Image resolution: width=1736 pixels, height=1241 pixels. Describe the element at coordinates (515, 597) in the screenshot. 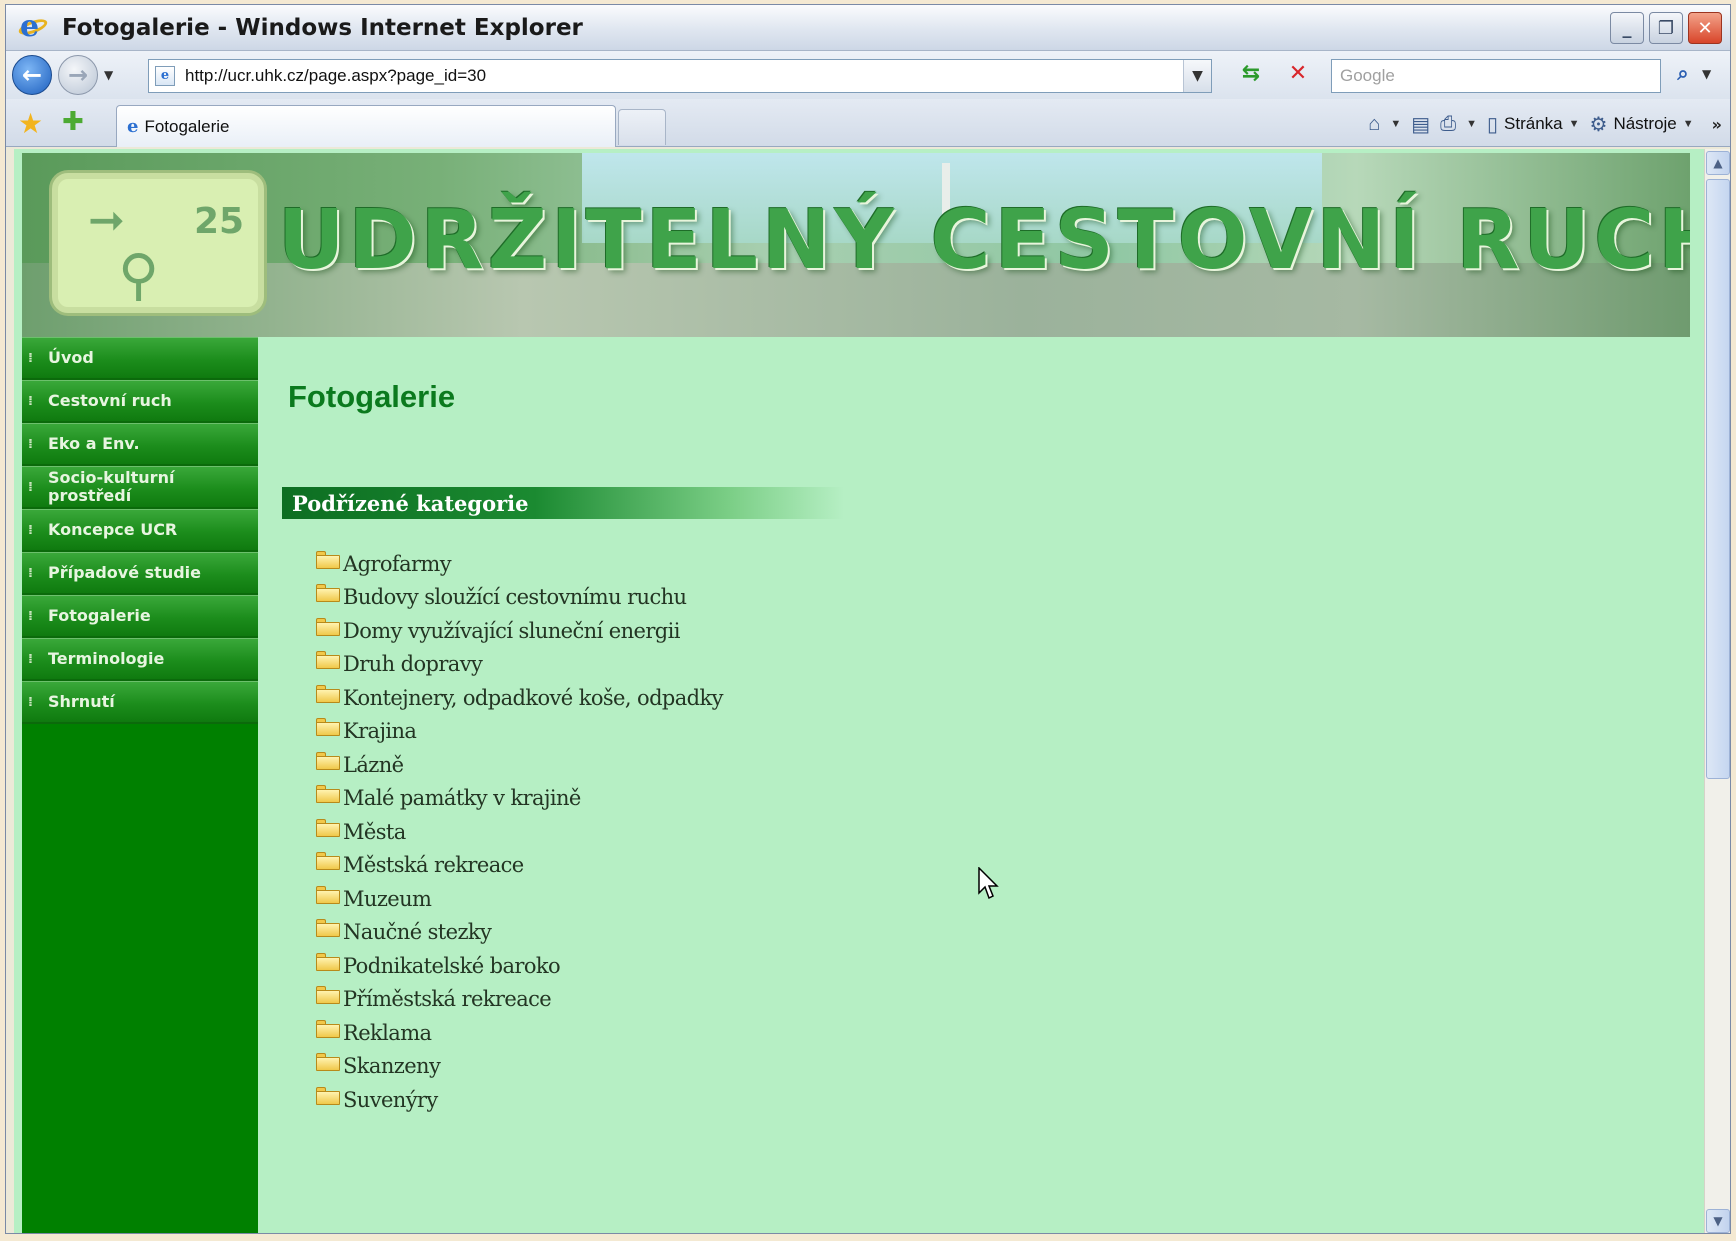

I see `category-link: Budovy sloužící cestovnímu ruchu` at that location.